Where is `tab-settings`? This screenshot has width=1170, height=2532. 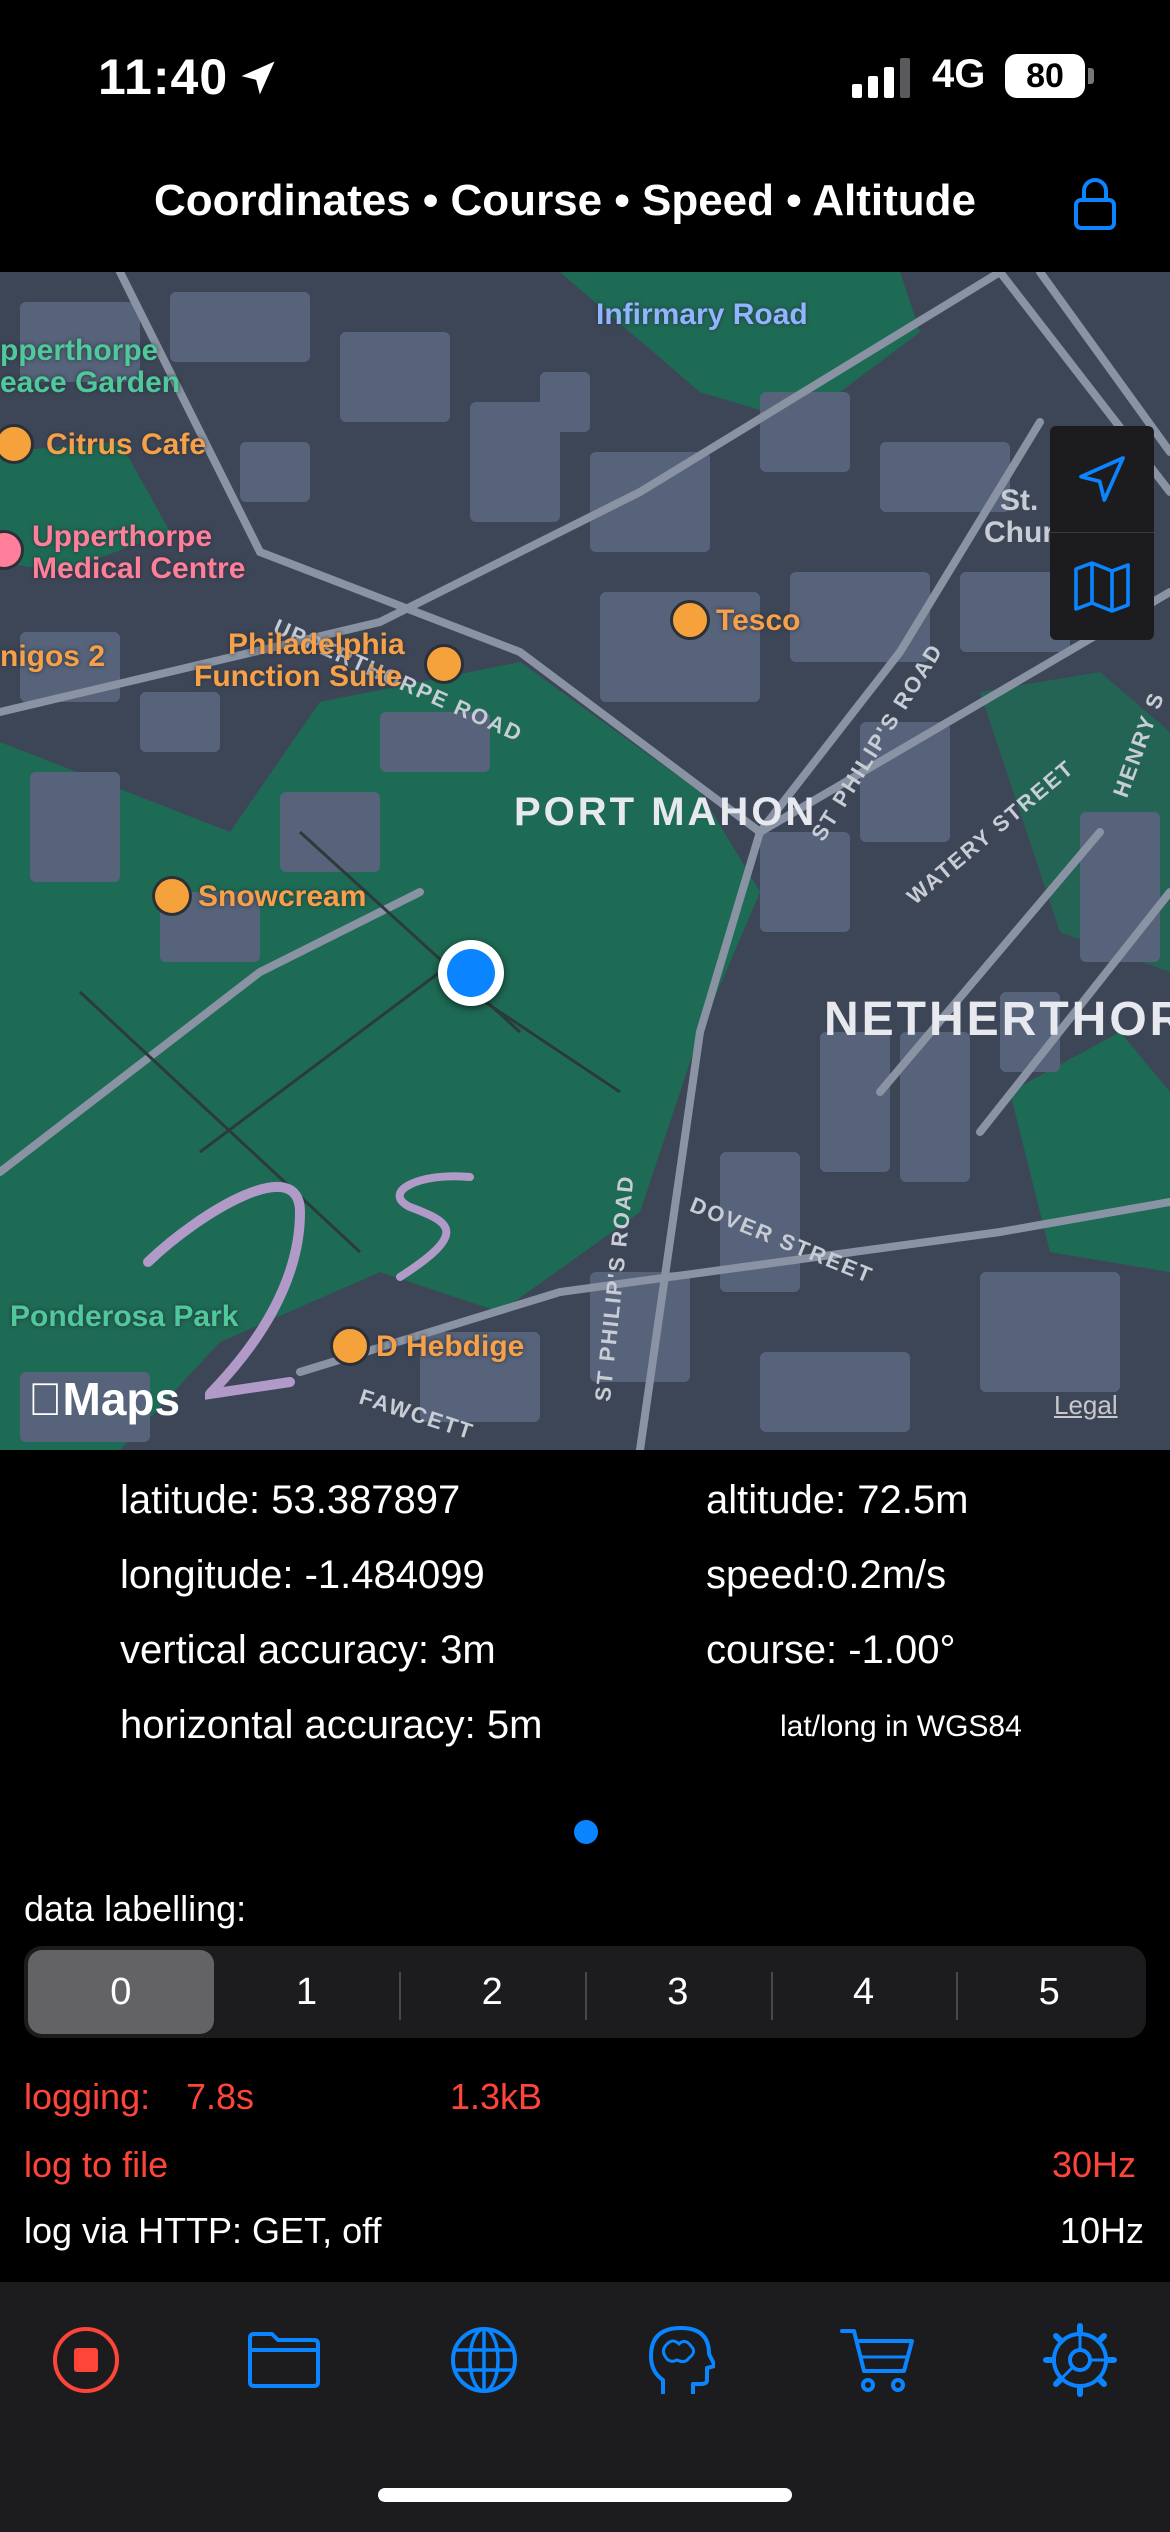 tab-settings is located at coordinates (1080, 2360).